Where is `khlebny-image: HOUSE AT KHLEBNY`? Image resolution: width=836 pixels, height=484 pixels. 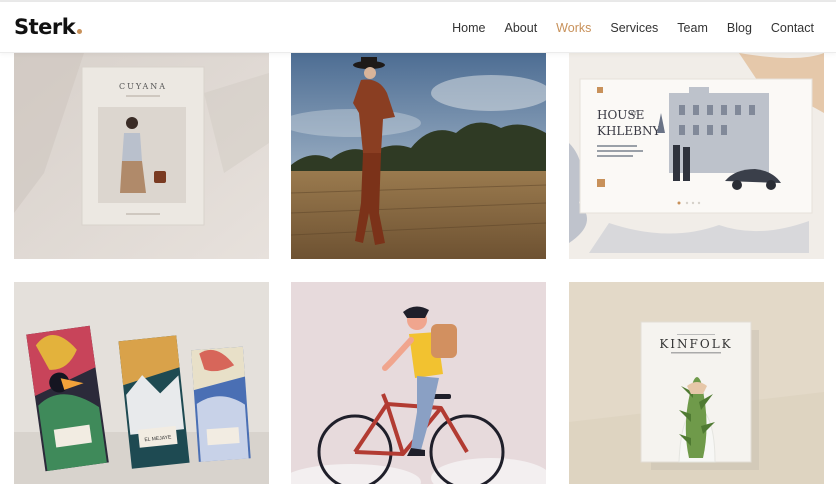 khlebny-image: HOUSE AT KHLEBNY is located at coordinates (696, 156).